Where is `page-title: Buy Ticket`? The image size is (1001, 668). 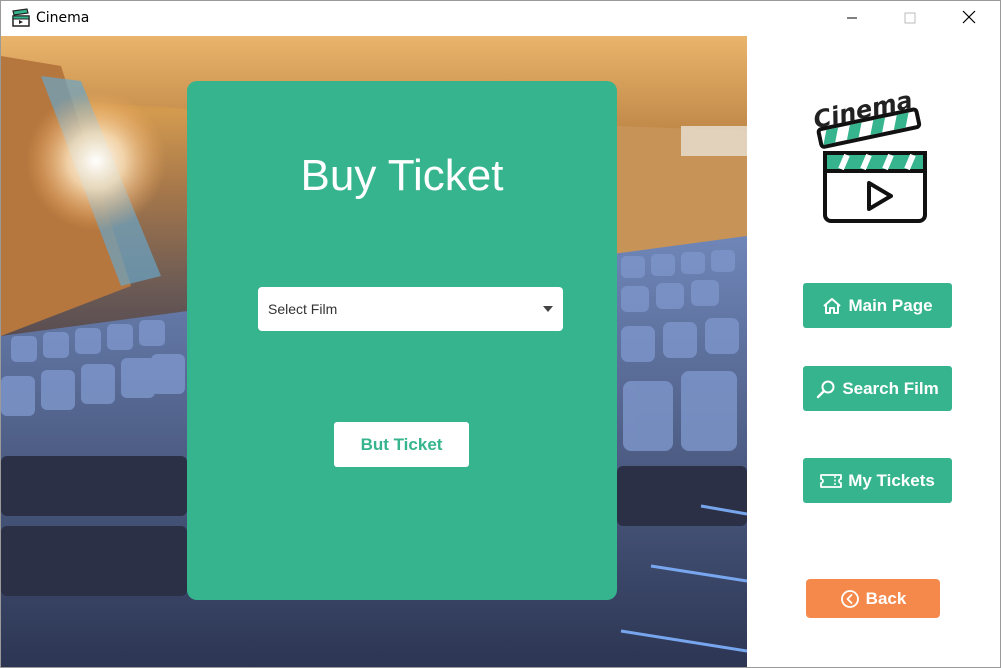
page-title: Buy Ticket is located at coordinates (402, 175).